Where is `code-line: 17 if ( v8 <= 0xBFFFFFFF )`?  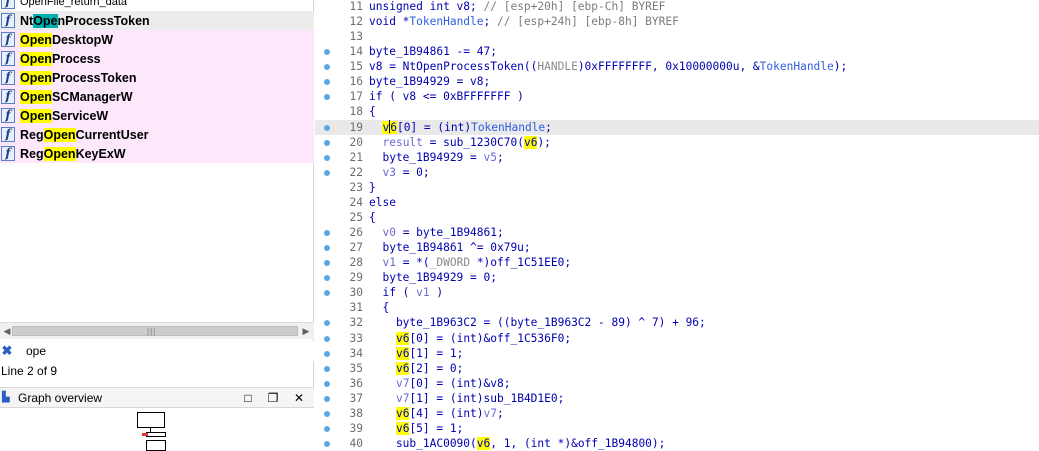 code-line: 17 if ( v8 <= 0xBFFFFFFF ) is located at coordinates (677, 96).